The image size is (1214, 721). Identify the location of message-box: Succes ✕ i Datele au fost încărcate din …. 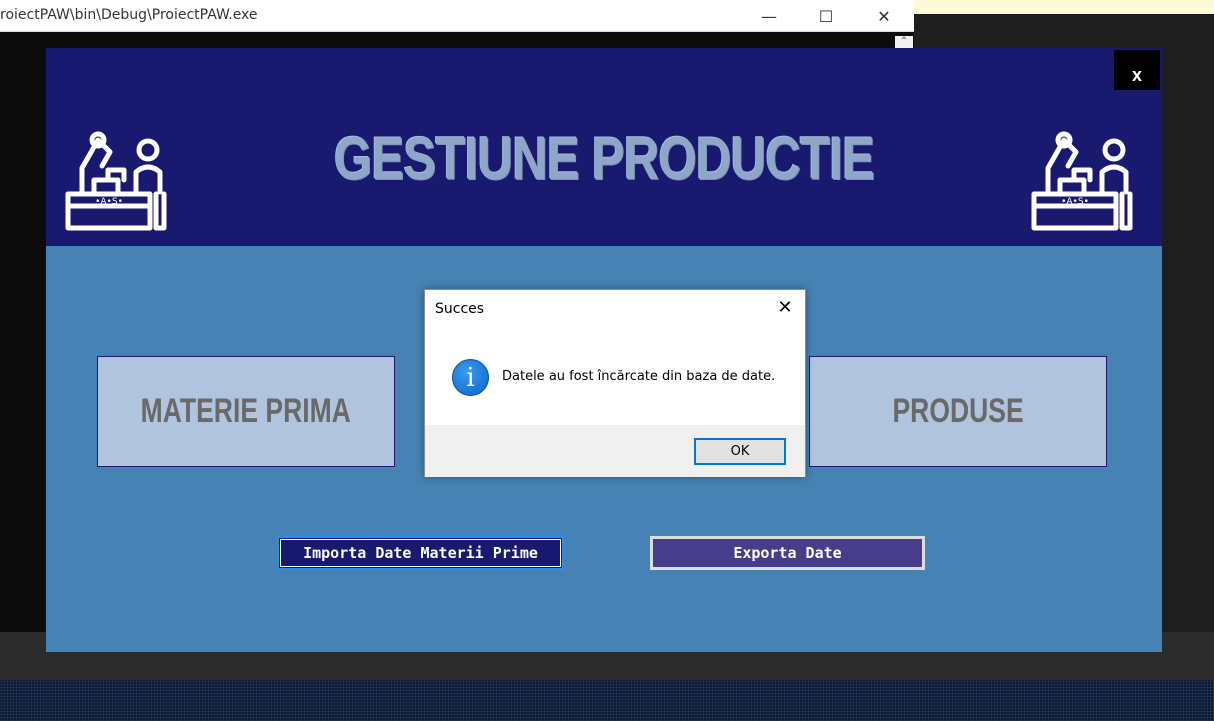
(615, 383).